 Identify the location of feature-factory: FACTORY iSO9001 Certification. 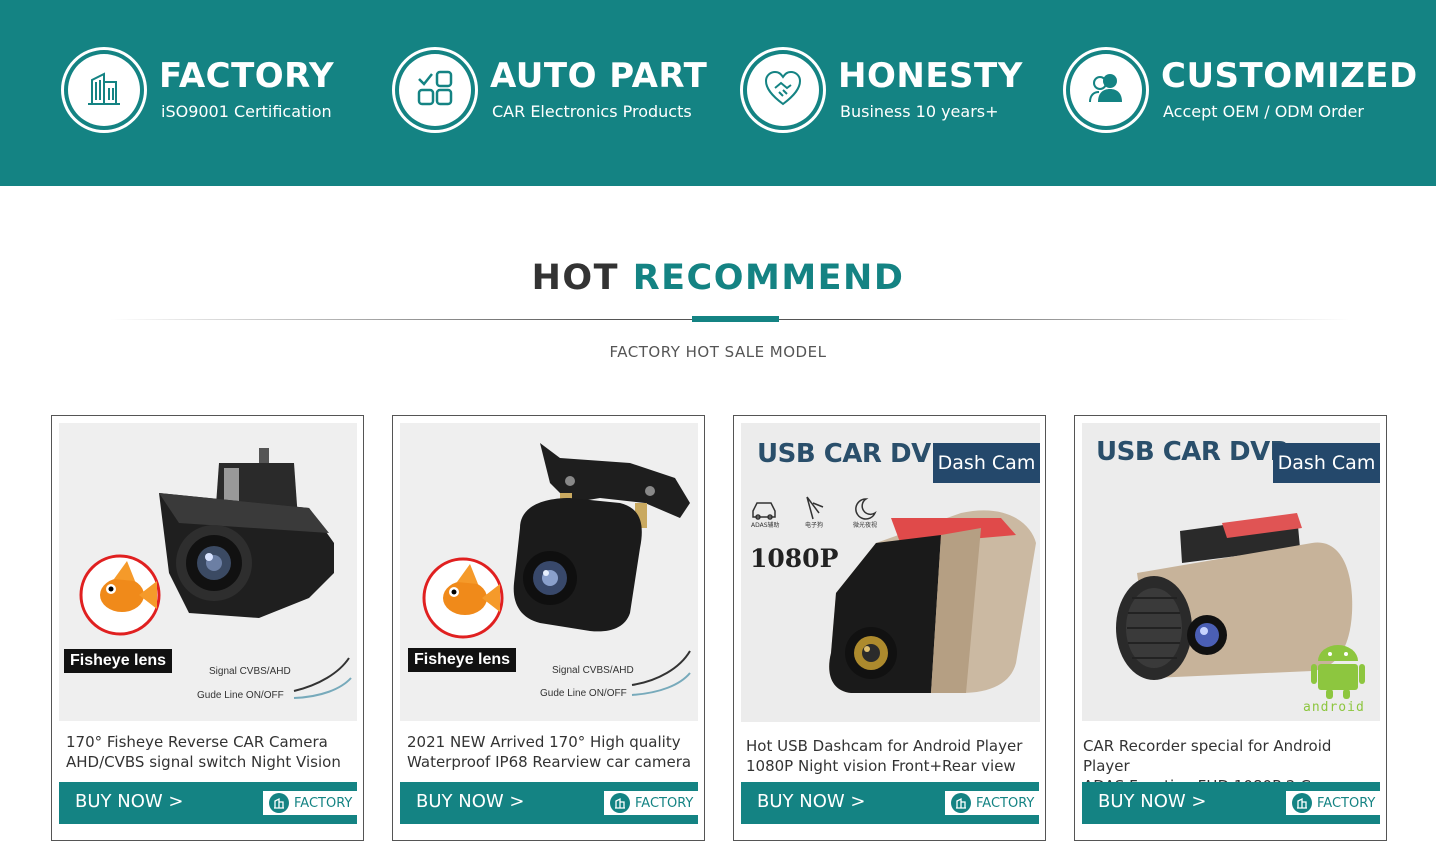
(197, 90).